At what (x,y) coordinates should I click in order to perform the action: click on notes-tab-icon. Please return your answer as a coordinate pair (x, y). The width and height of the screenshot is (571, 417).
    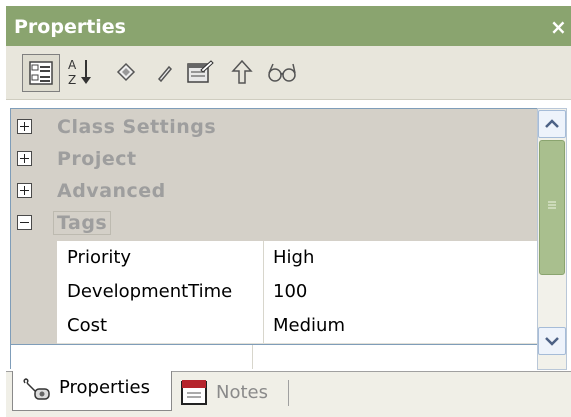
    Looking at the image, I should click on (194, 392).